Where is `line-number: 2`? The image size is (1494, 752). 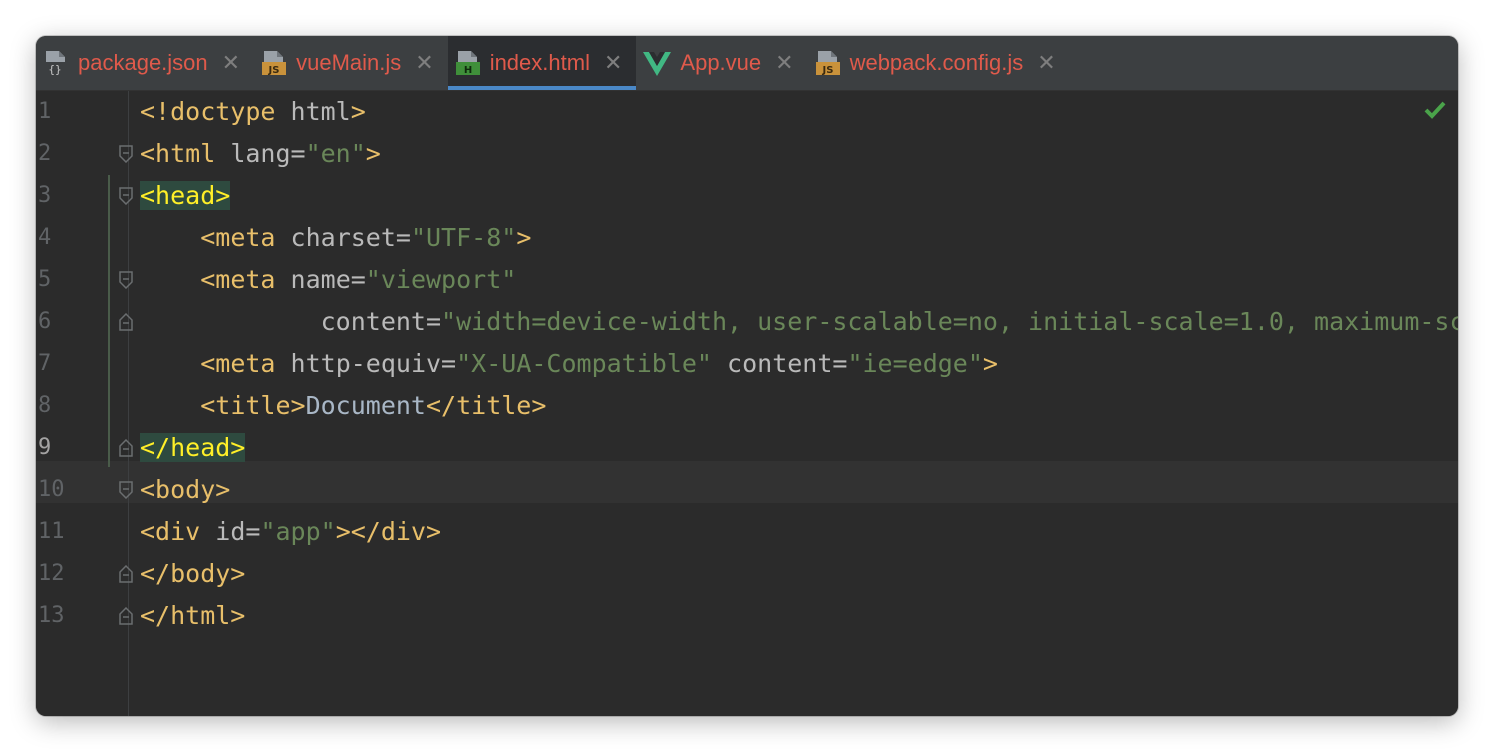
line-number: 2 is located at coordinates (45, 153).